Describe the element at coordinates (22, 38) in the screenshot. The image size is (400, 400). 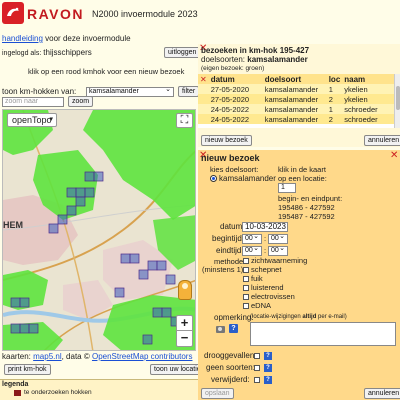
I see `manual-link: handleiding` at that location.